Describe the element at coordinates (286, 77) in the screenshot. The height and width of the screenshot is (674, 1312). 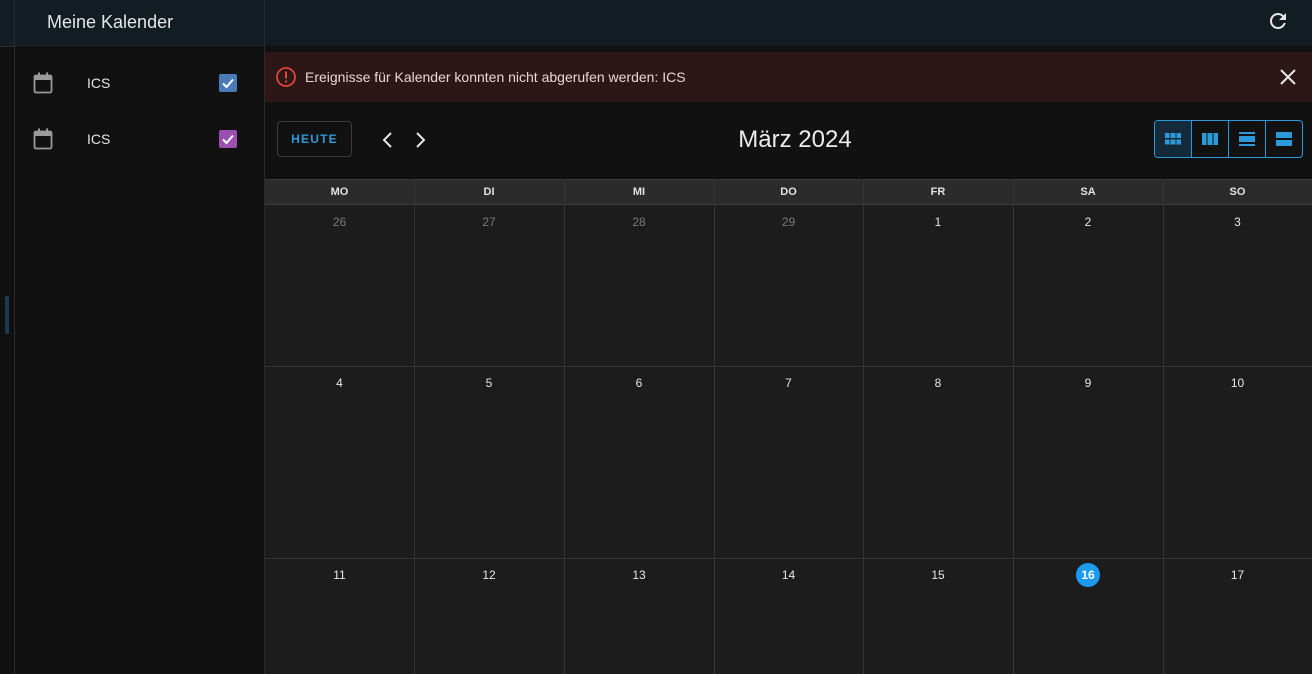
I see `error-circle-icon` at that location.